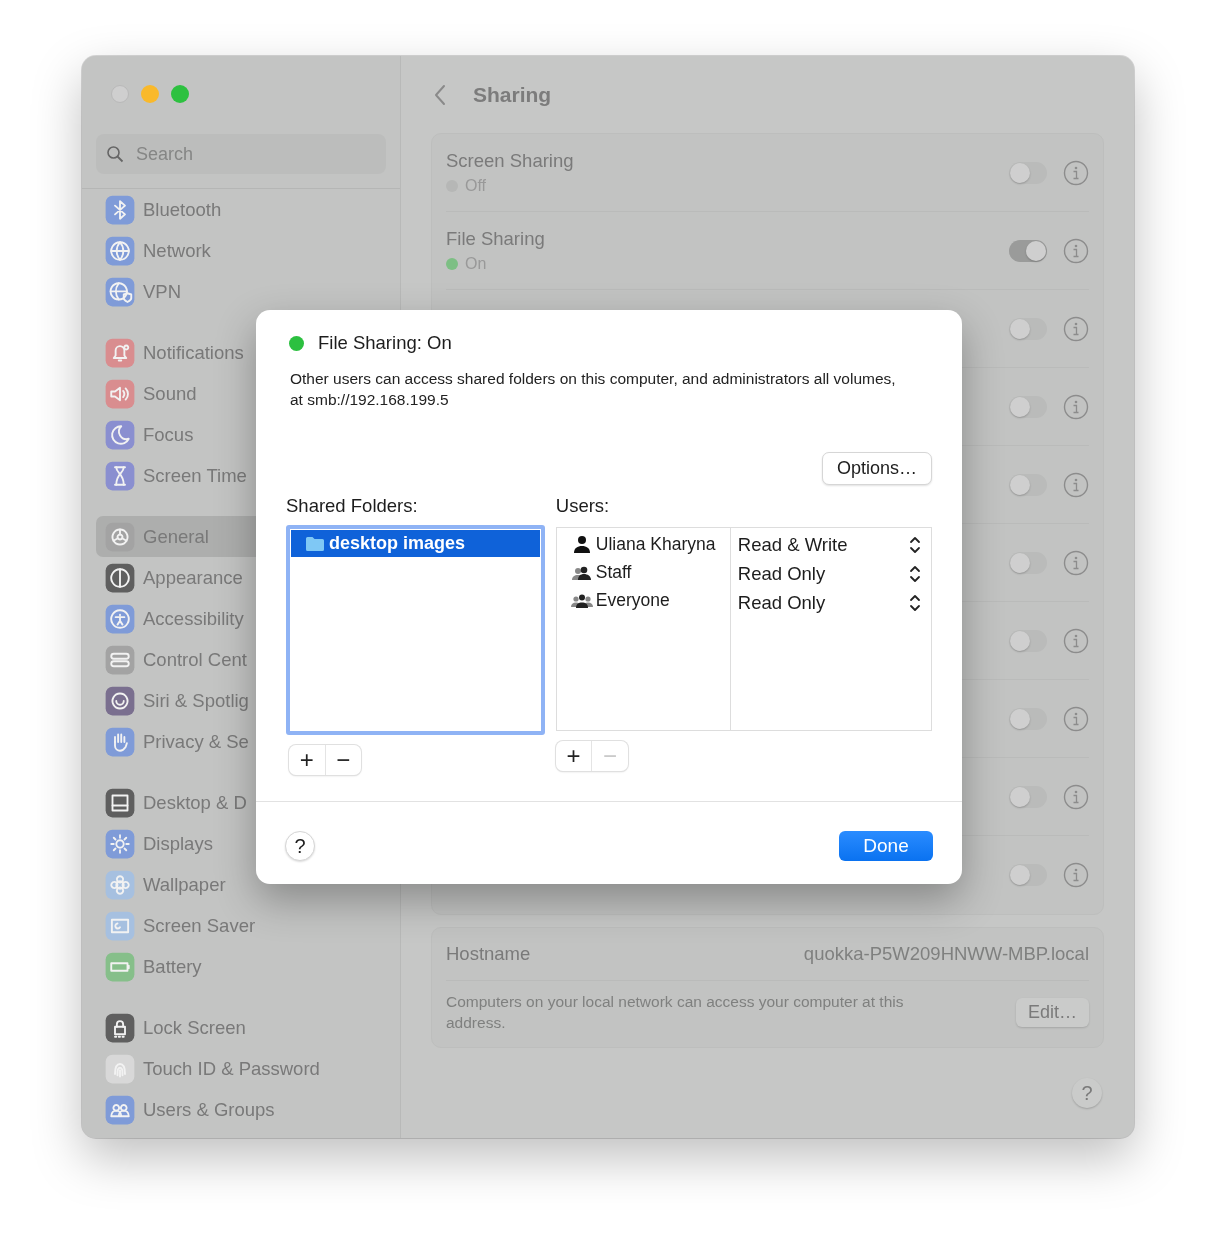 This screenshot has width=1216, height=1248. I want to click on speaker-icon, so click(120, 393).